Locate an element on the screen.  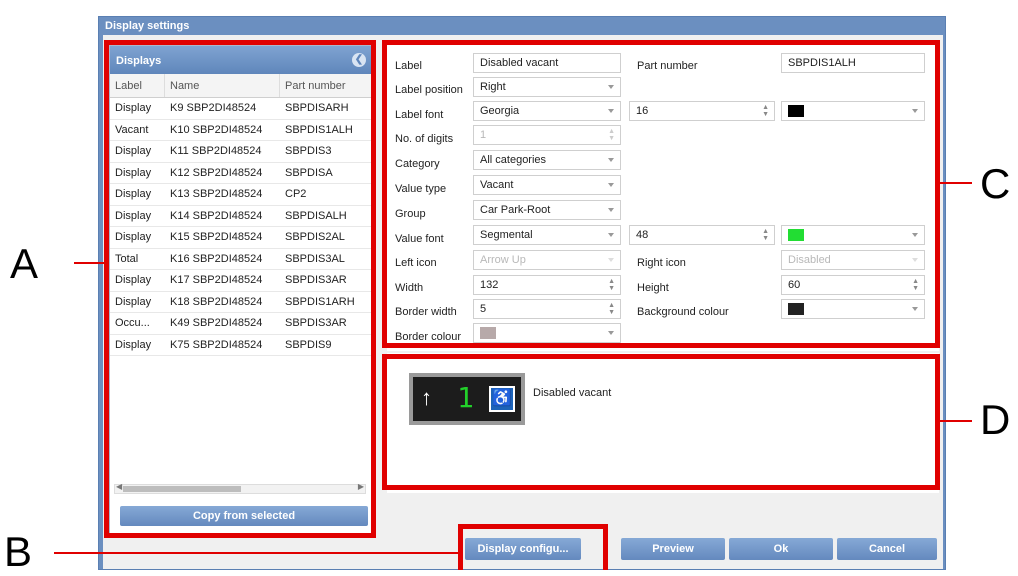
callout-a: A is located at coordinates (24, 263).